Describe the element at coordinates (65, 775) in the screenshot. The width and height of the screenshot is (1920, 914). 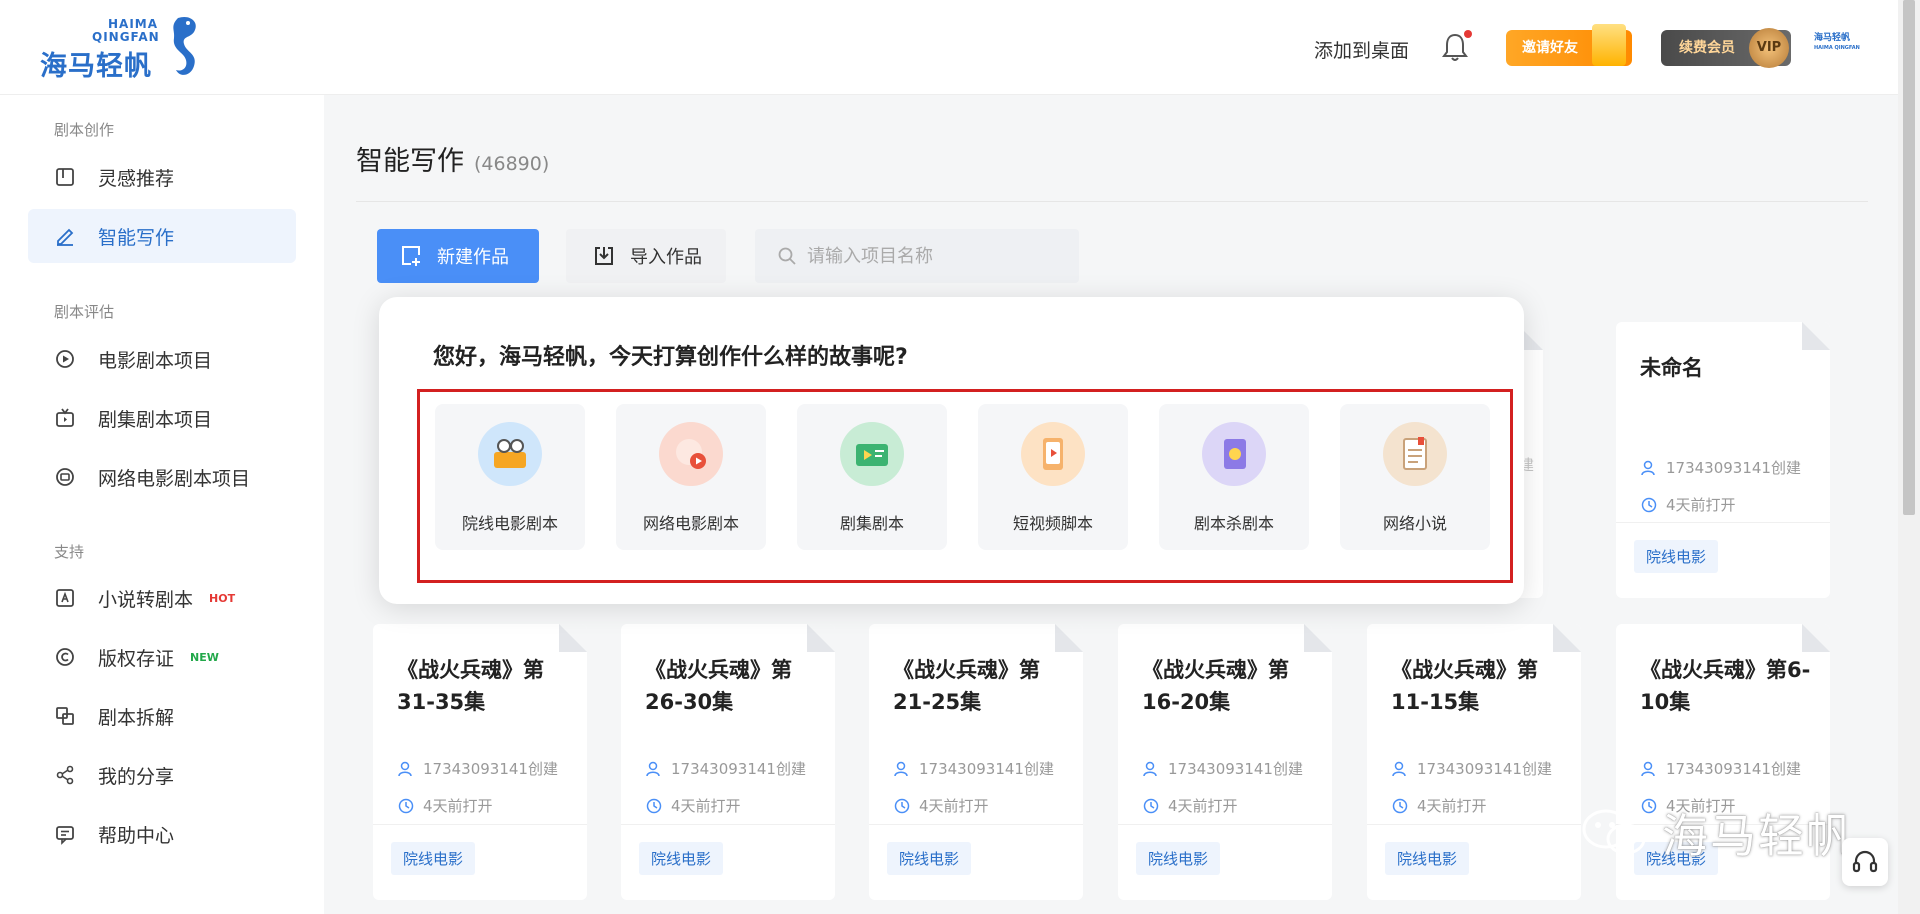
I see `share-icon` at that location.